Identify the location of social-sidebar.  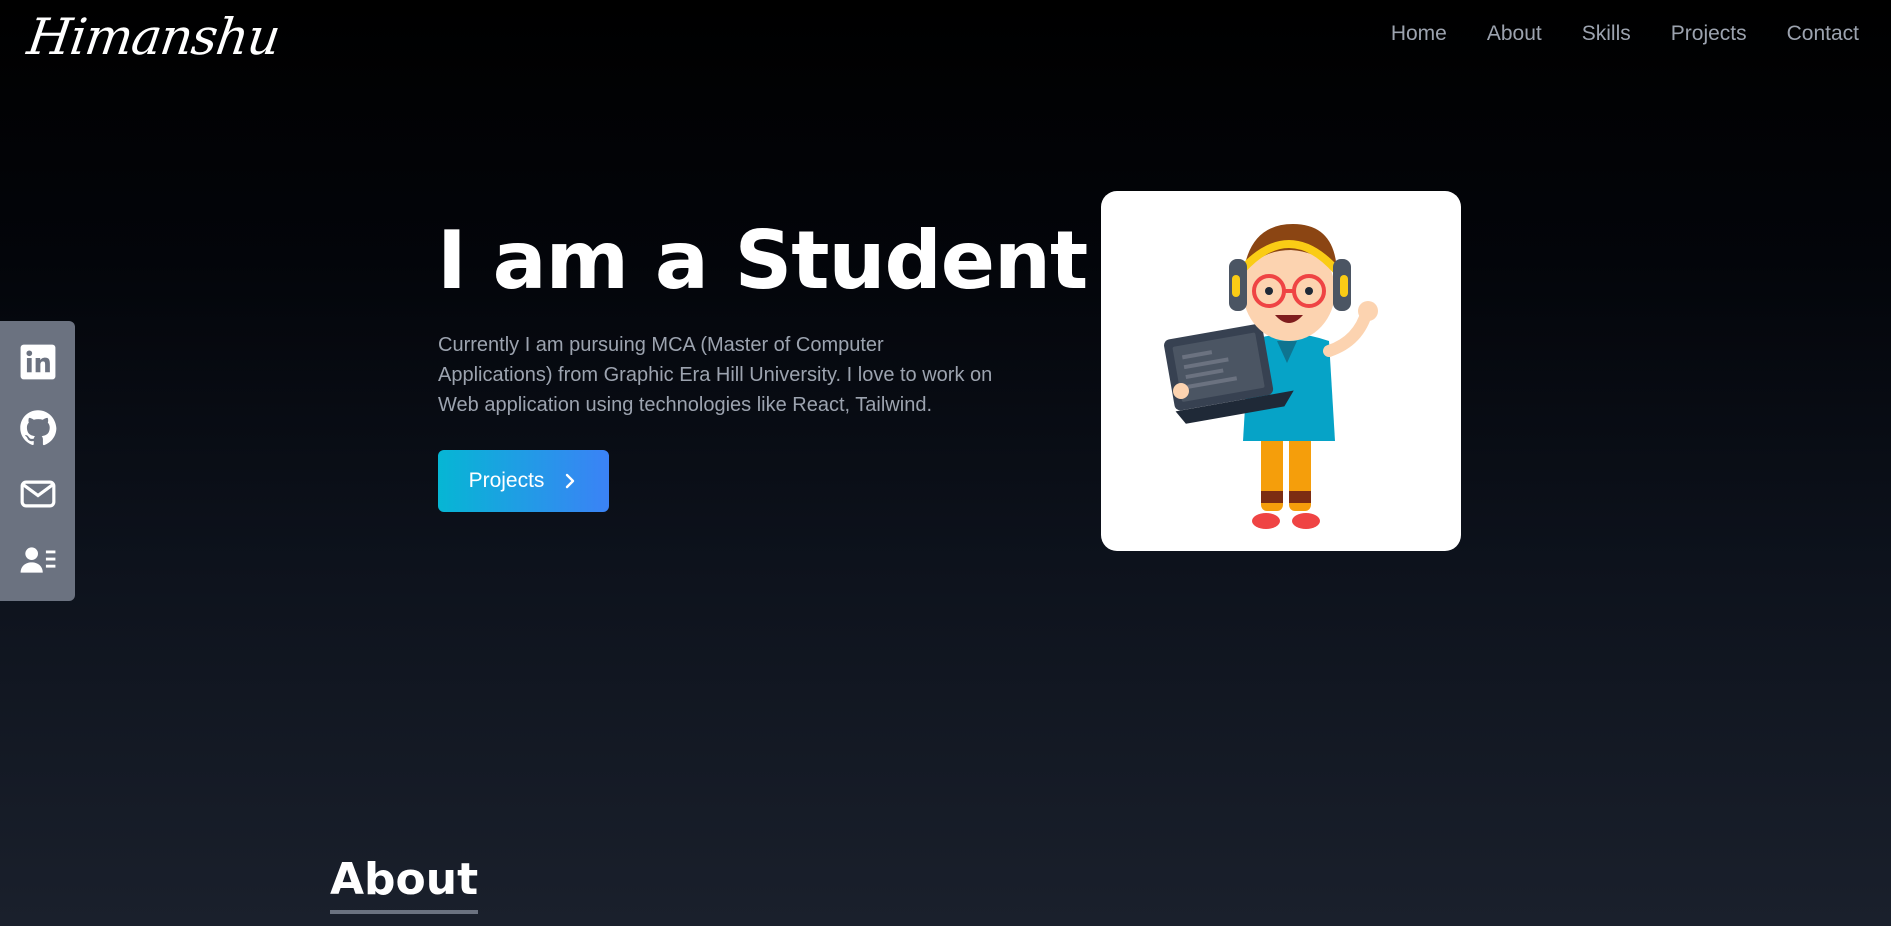
(37, 461).